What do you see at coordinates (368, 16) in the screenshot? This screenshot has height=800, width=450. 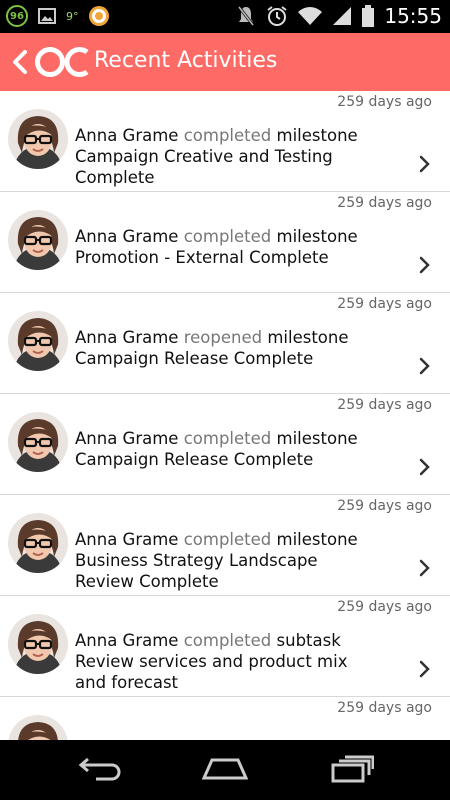 I see `battery-icon` at bounding box center [368, 16].